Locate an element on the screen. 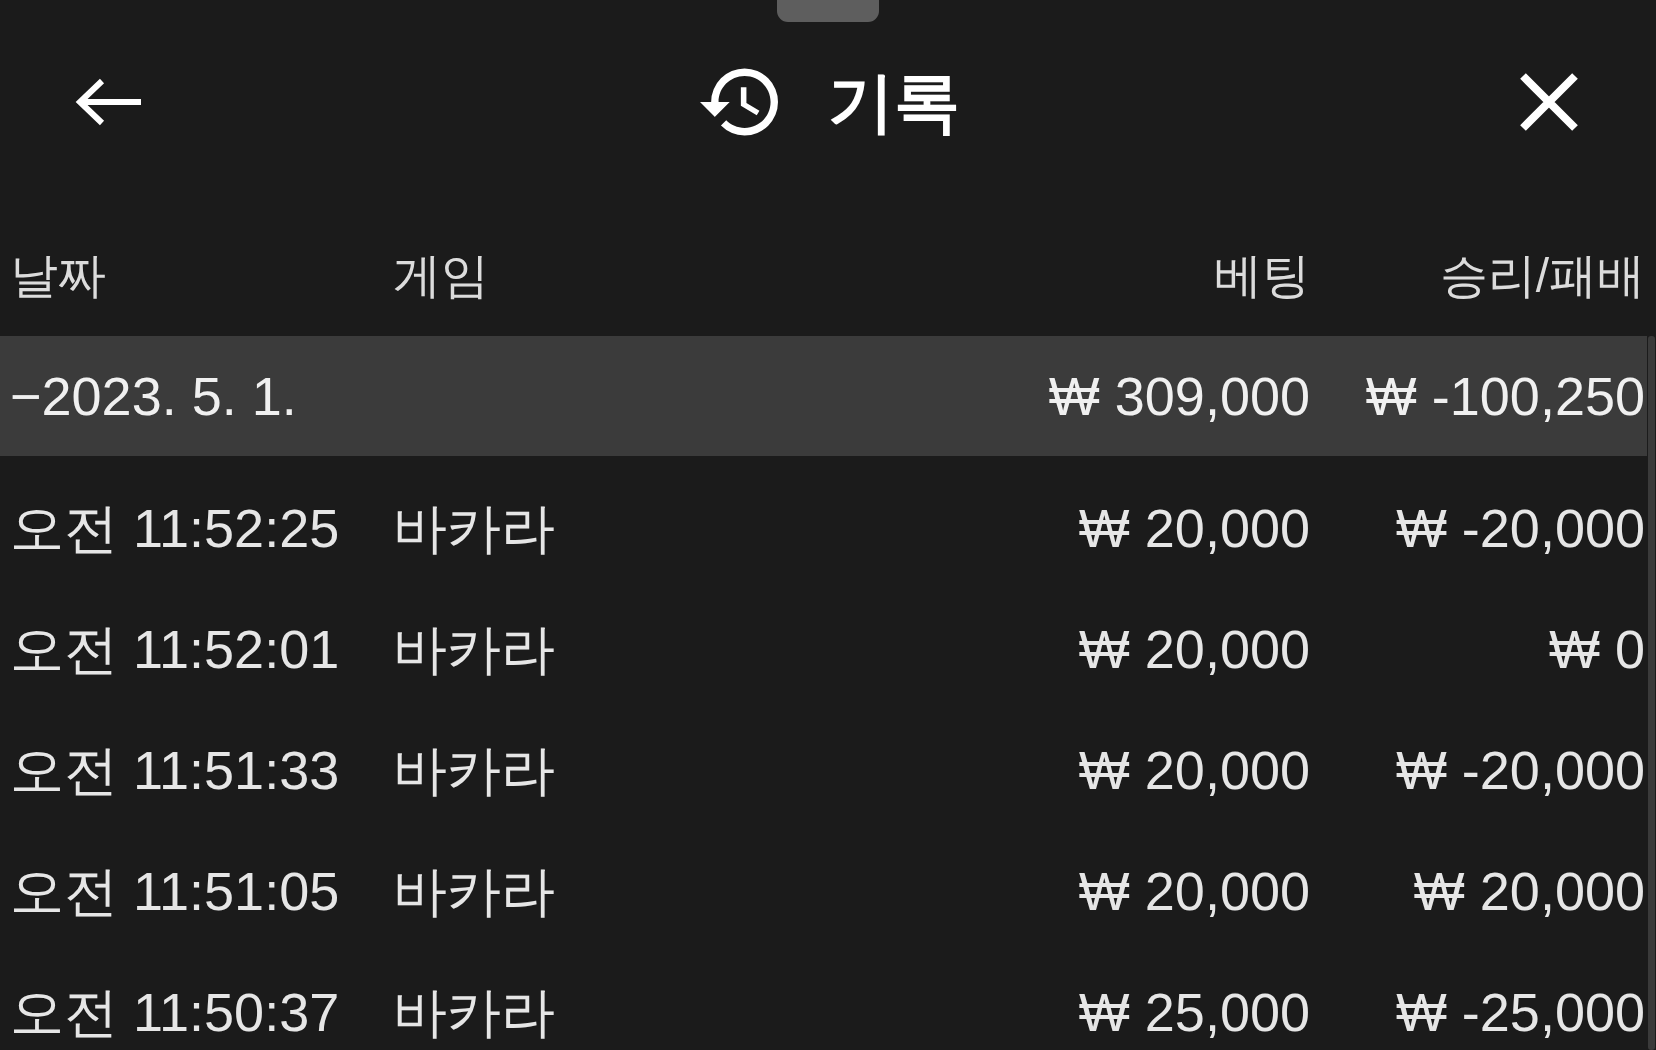 This screenshot has height=1050, width=1656. time-cell: 오전 11:52:25 is located at coordinates (175, 528).